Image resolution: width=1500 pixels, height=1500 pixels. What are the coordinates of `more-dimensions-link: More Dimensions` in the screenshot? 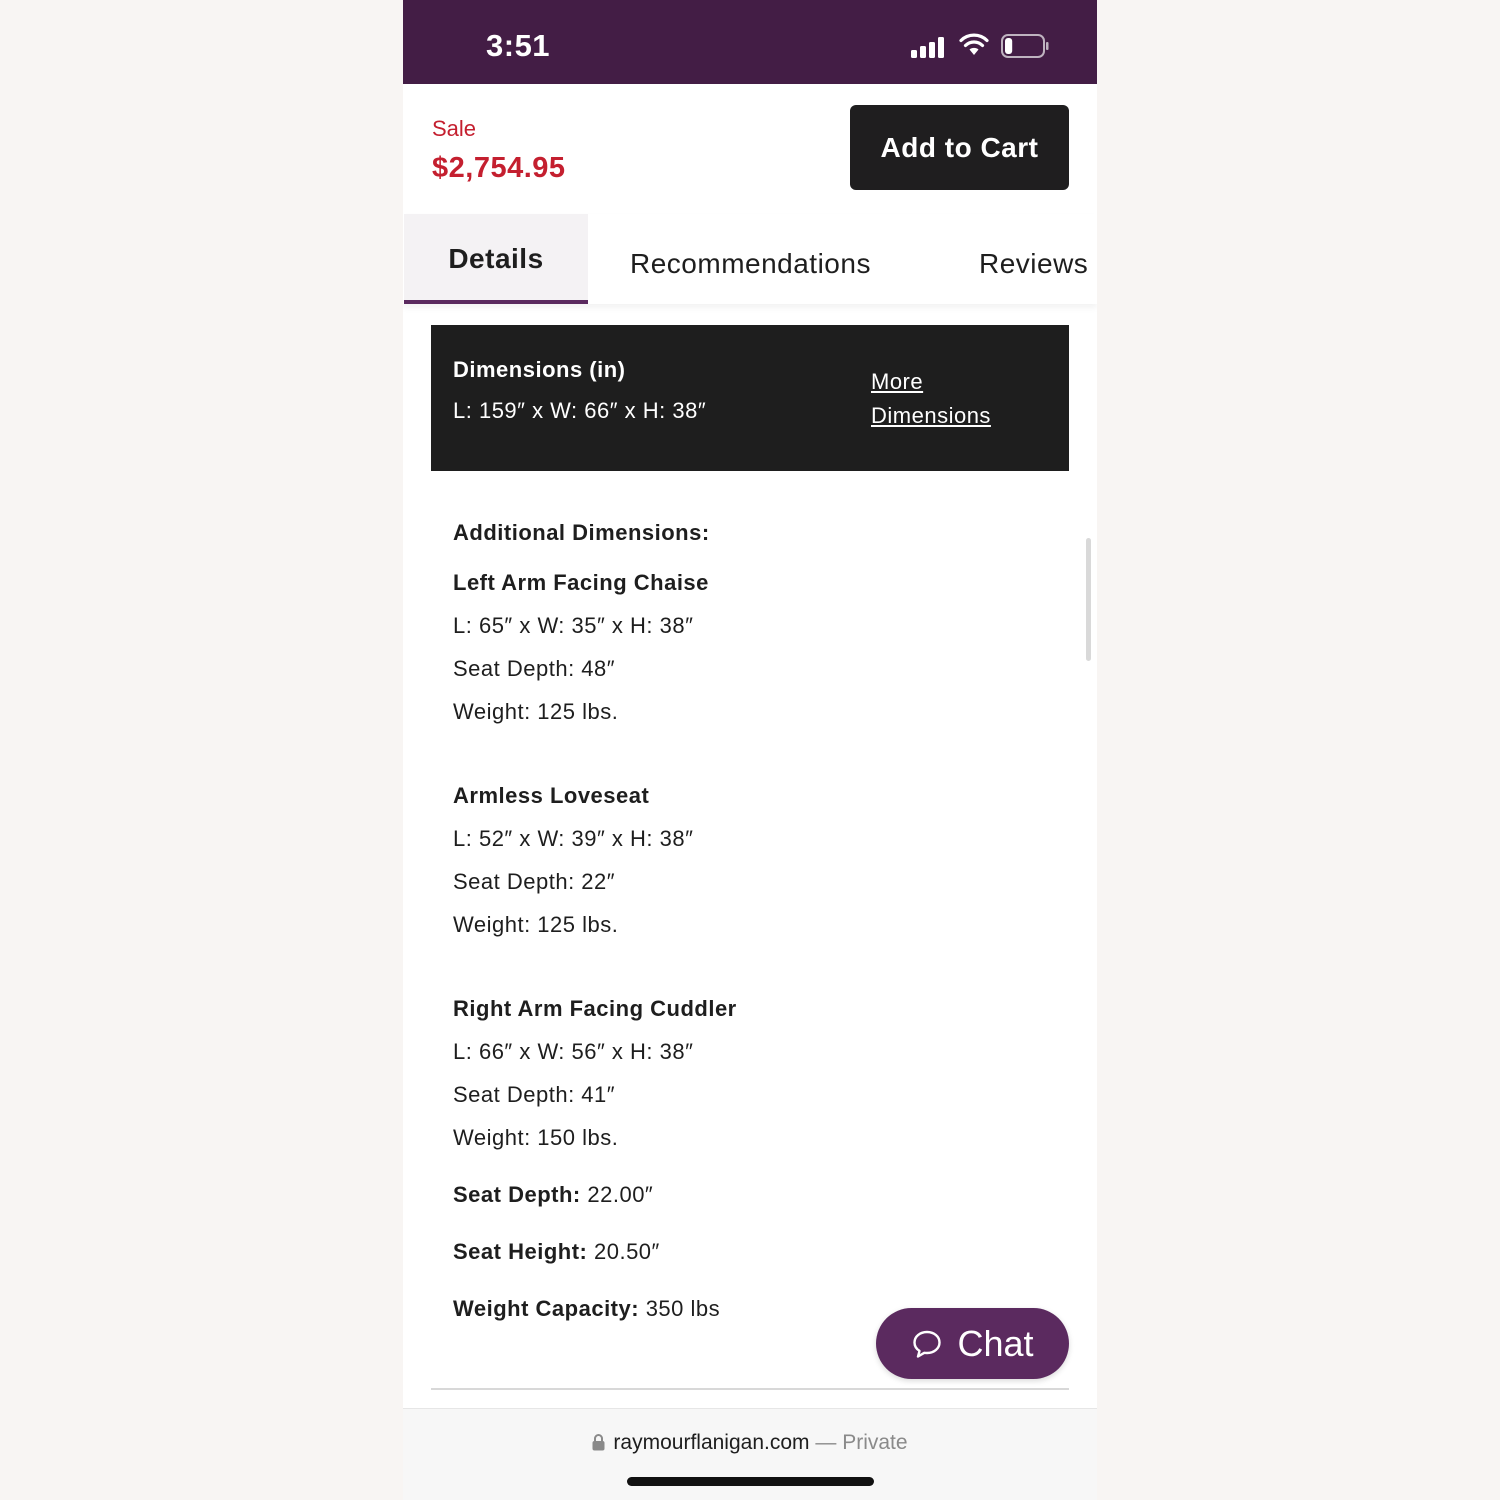 It's located at (946, 399).